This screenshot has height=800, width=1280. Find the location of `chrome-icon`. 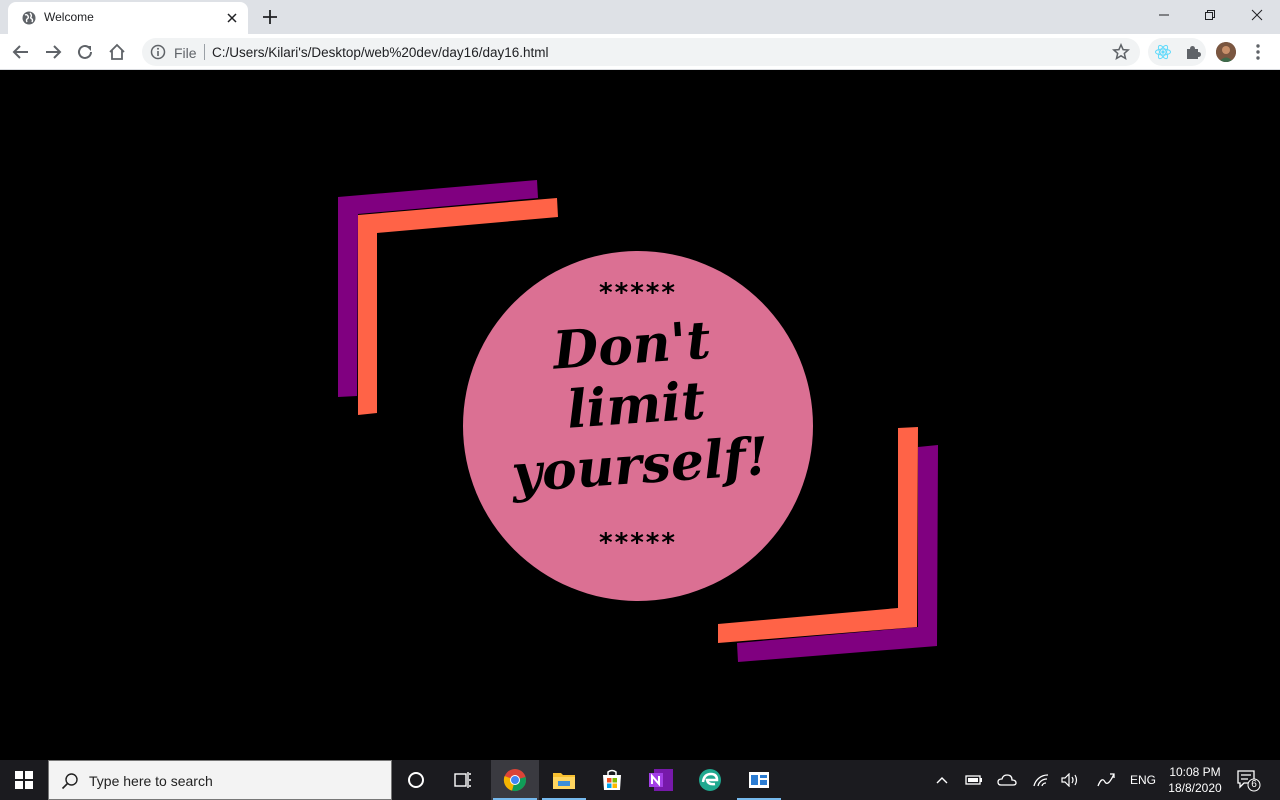

chrome-icon is located at coordinates (514, 780).